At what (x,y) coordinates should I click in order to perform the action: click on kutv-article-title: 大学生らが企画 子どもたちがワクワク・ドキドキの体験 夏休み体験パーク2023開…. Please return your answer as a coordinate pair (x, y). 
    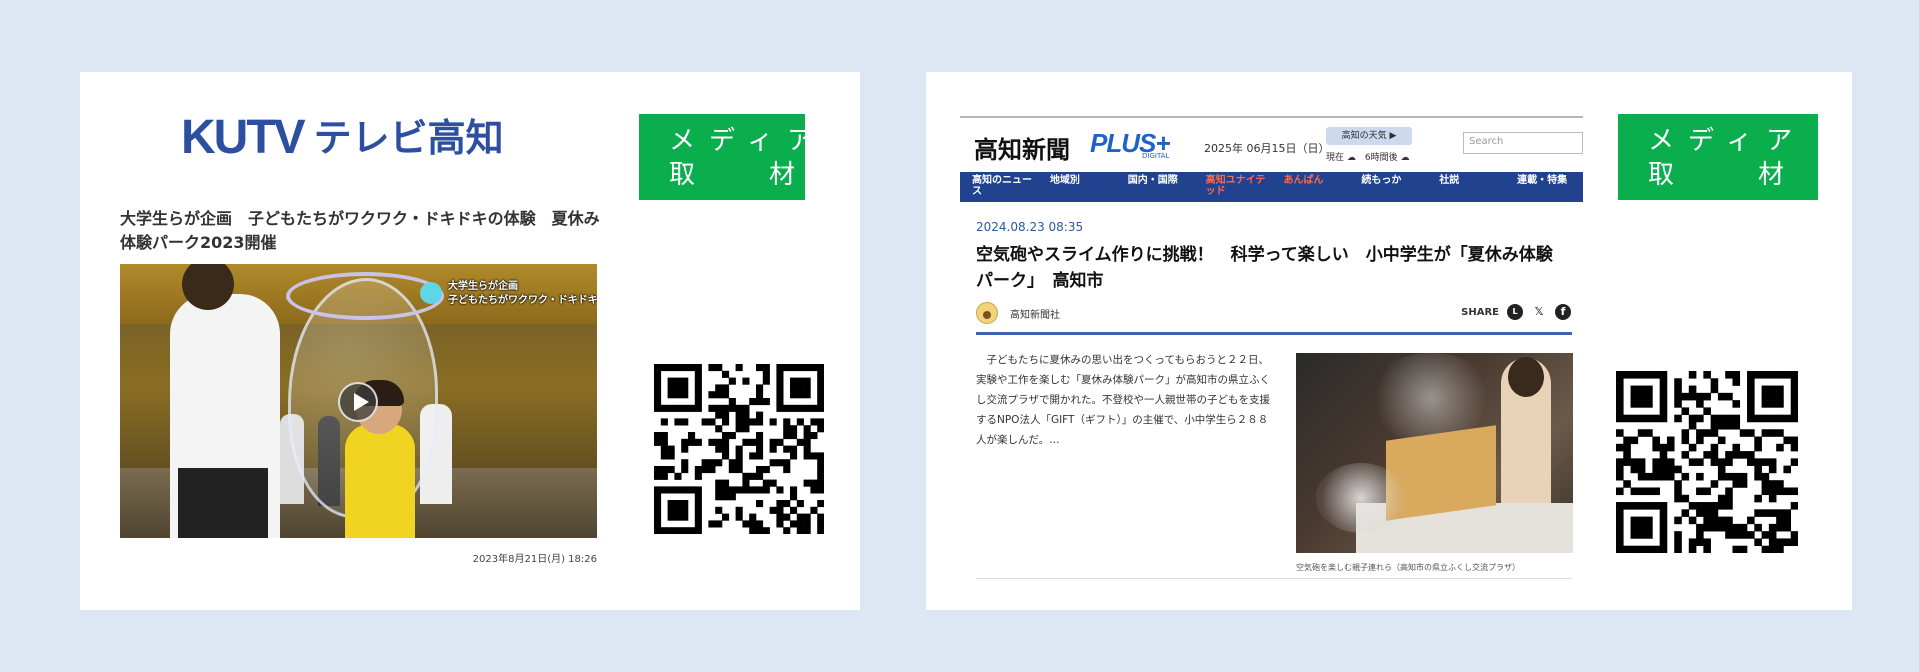
    Looking at the image, I should click on (360, 231).